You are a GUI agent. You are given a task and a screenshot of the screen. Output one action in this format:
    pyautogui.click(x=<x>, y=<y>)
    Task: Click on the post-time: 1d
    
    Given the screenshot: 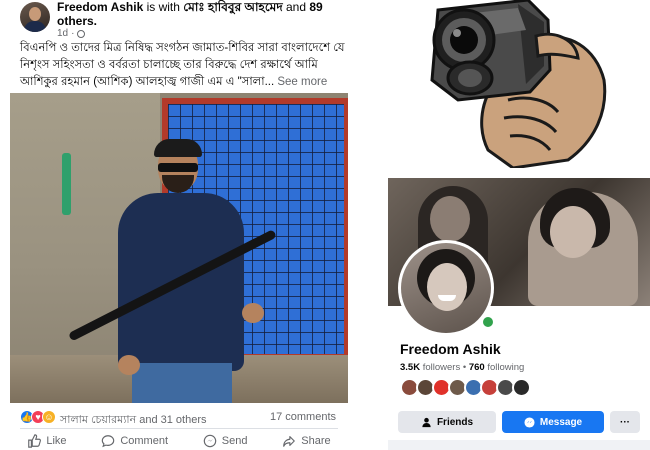 What is the action you would take?
    pyautogui.click(x=62, y=33)
    